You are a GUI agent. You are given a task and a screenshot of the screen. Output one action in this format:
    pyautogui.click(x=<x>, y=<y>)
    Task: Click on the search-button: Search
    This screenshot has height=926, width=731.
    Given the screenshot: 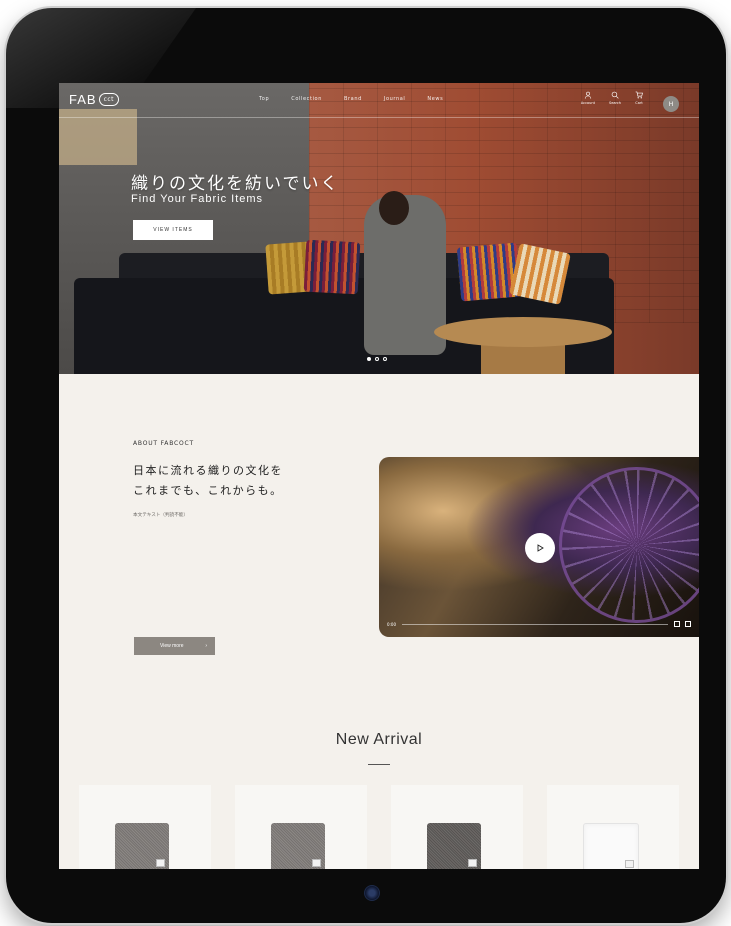 What is the action you would take?
    pyautogui.click(x=615, y=98)
    